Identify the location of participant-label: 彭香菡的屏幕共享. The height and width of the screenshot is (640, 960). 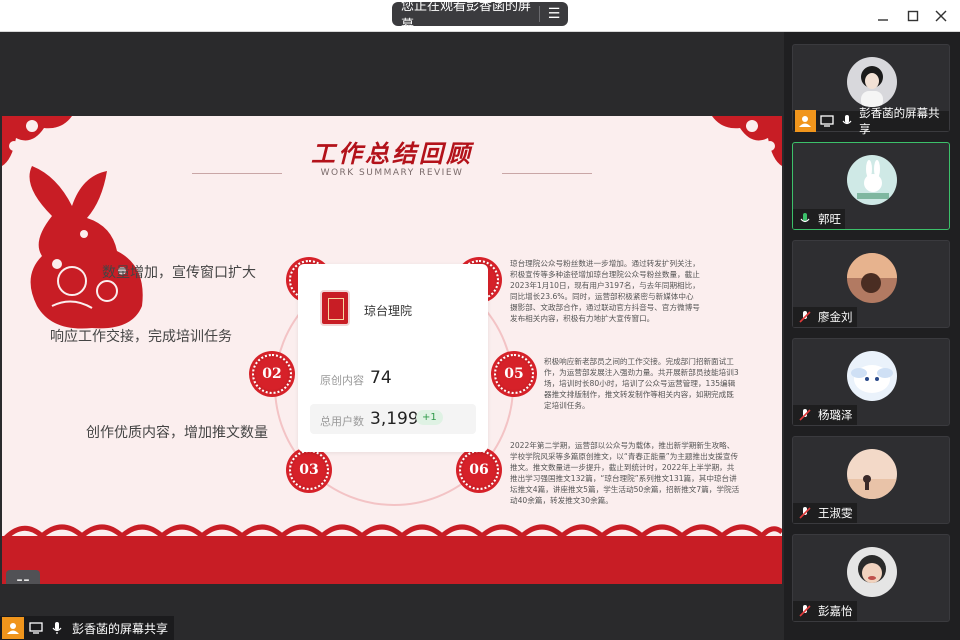
(871, 121).